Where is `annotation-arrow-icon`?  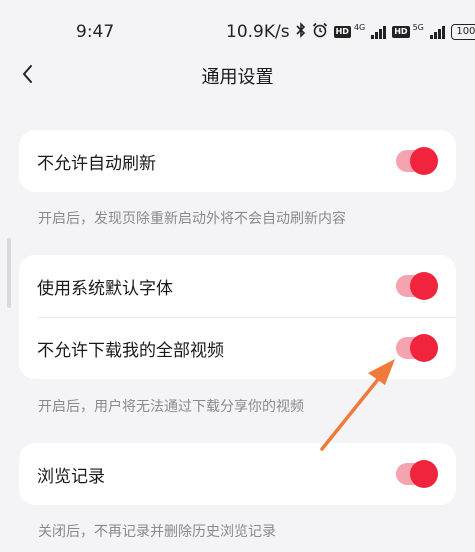 annotation-arrow-icon is located at coordinates (357, 405).